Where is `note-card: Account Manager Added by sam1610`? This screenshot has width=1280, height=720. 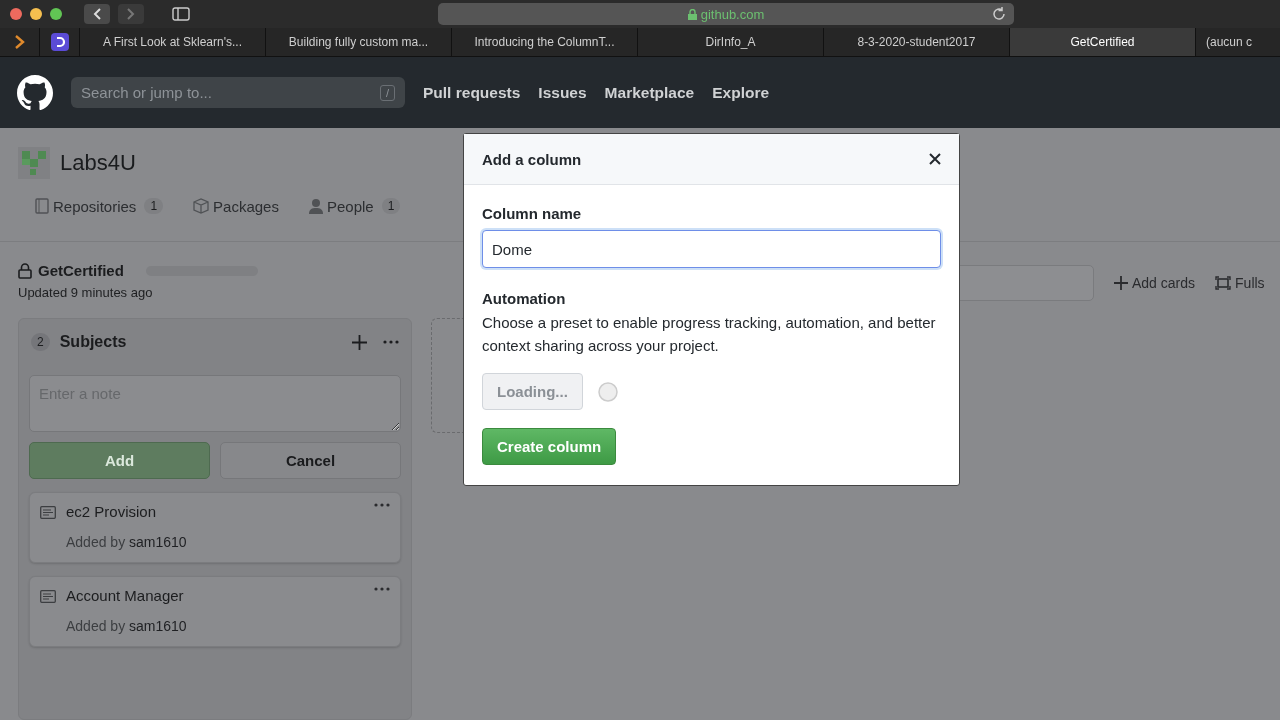
note-card: Account Manager Added by sam1610 is located at coordinates (215, 611).